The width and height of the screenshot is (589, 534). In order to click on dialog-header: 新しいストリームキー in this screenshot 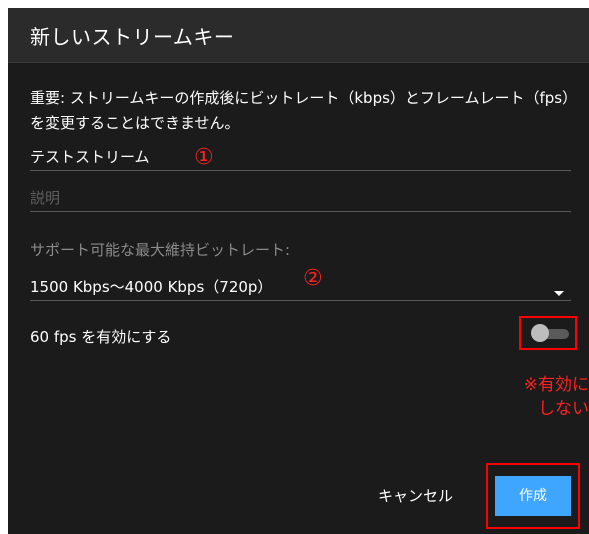, I will do `click(298, 35)`.